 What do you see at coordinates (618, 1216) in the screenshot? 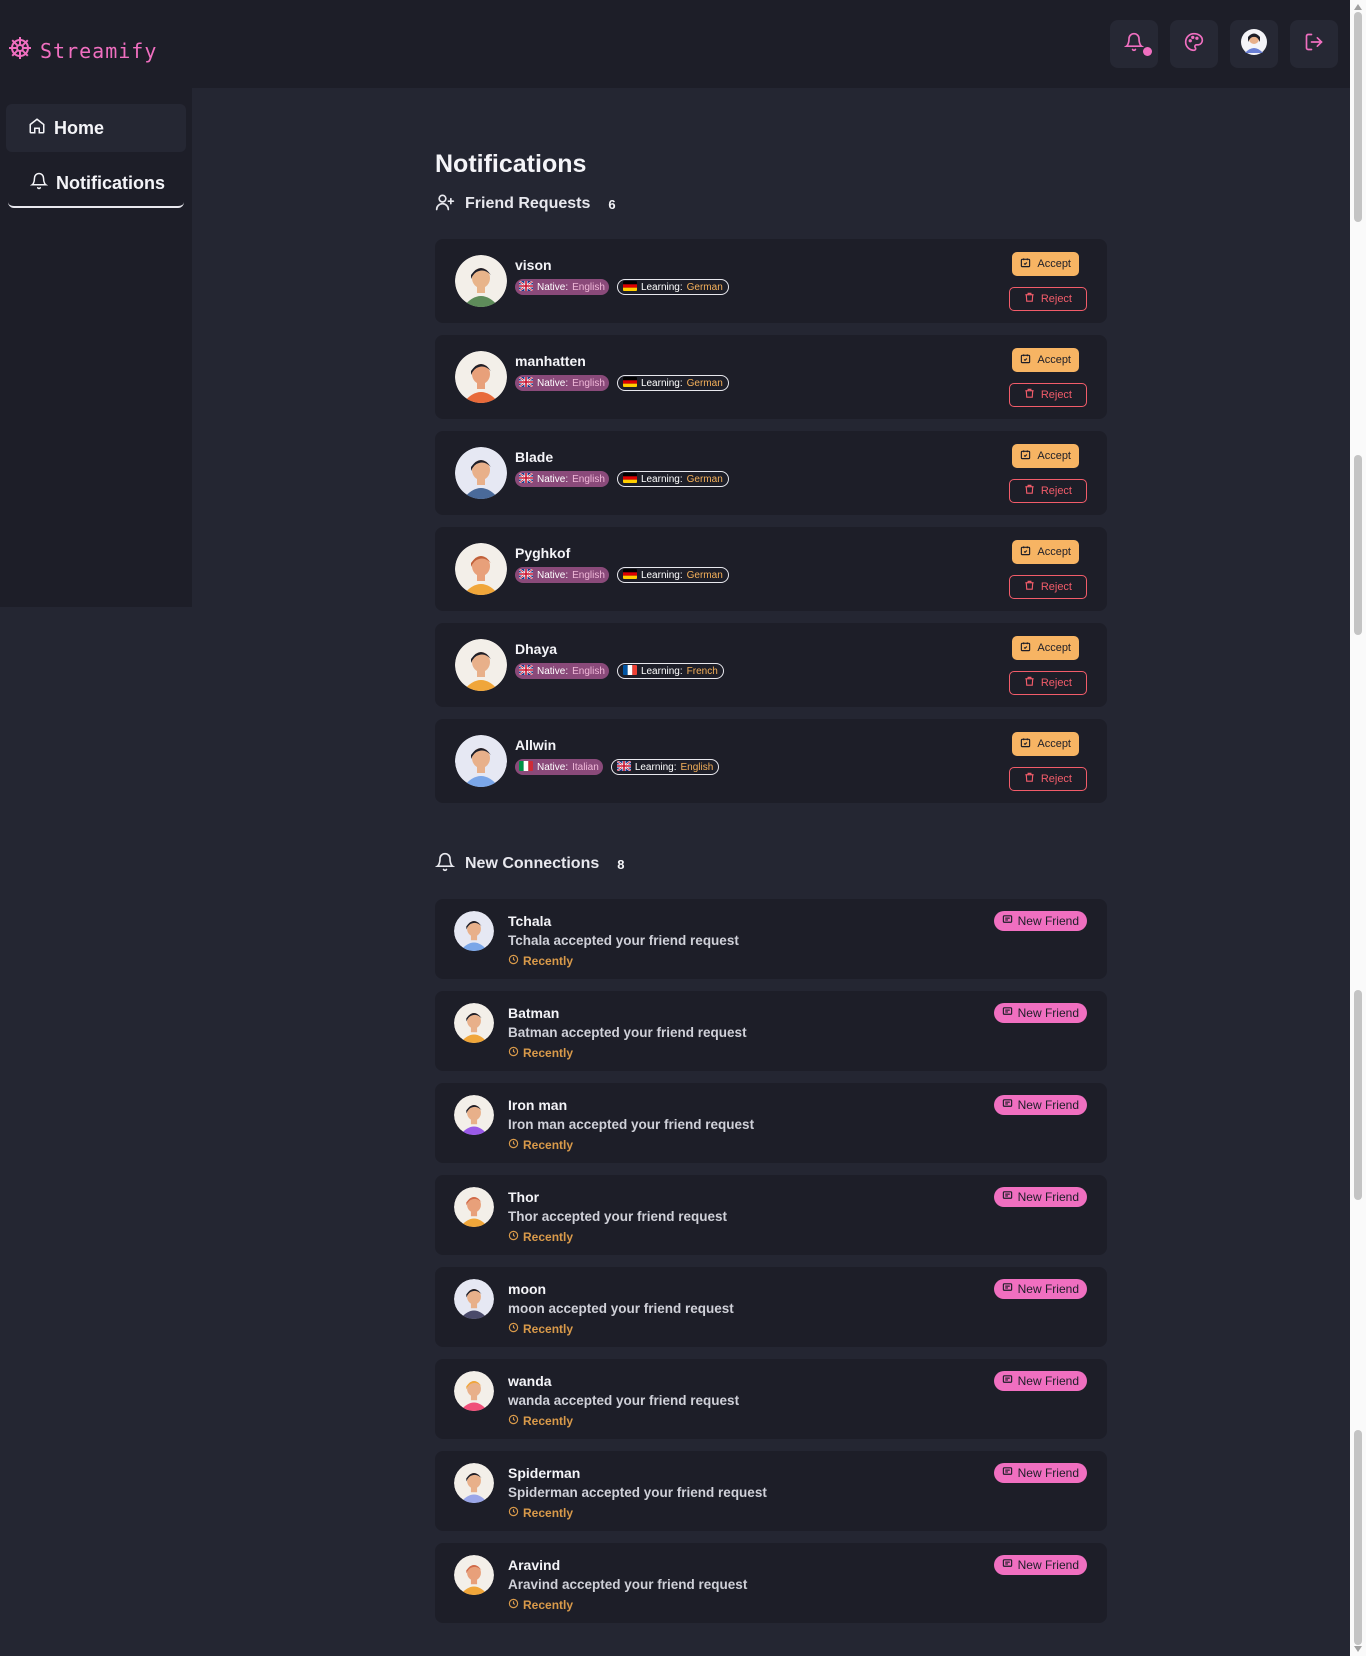
I see `connection-message: Thor accepted your friend request` at bounding box center [618, 1216].